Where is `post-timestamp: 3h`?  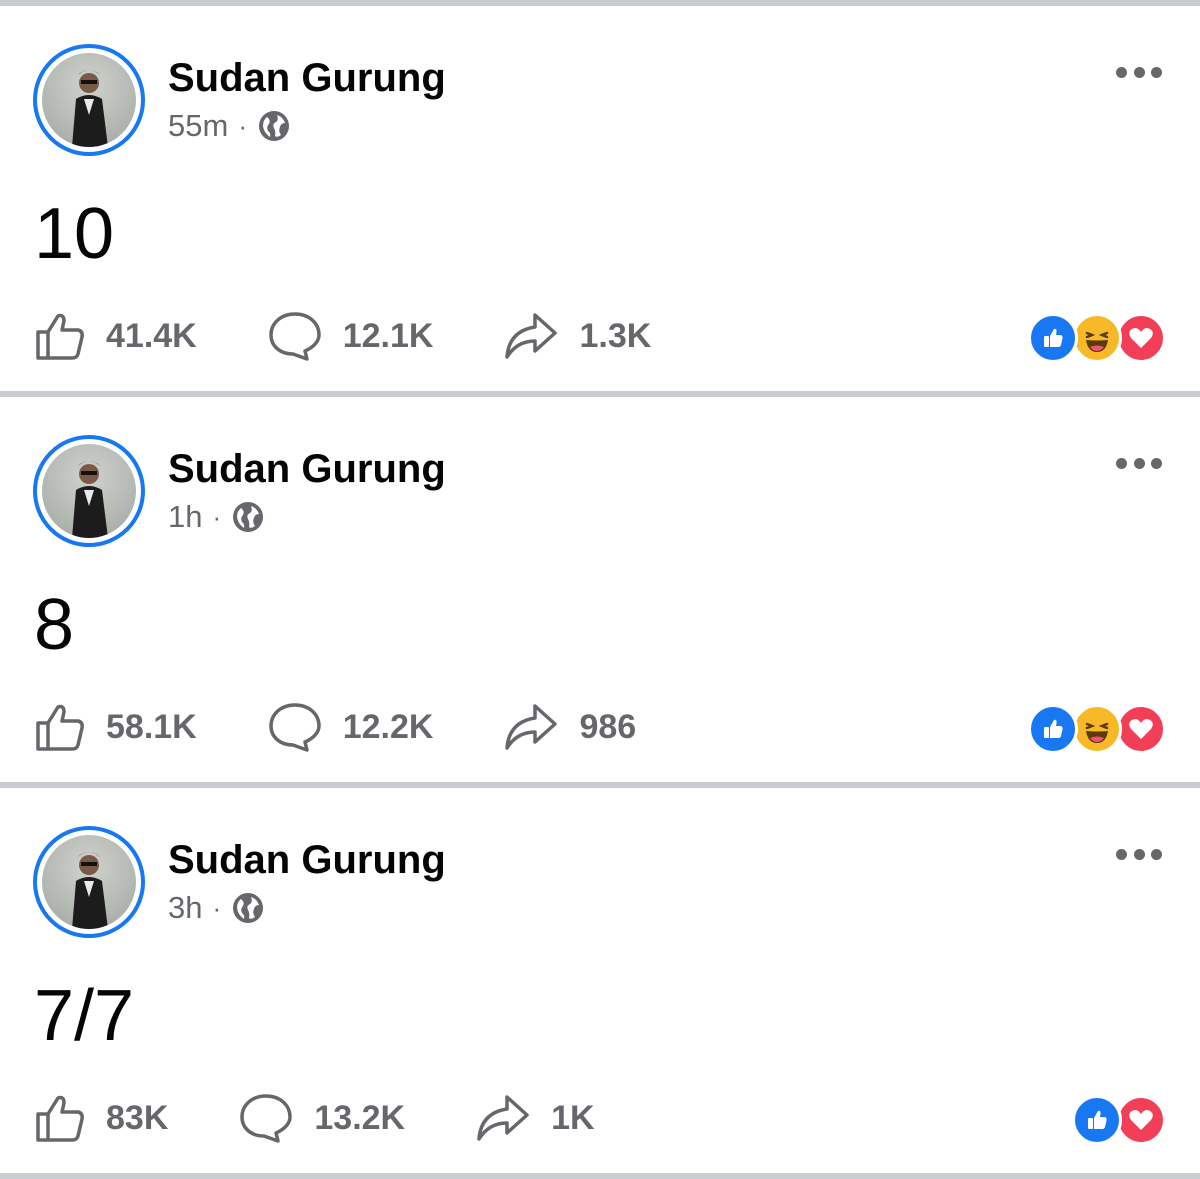 post-timestamp: 3h is located at coordinates (185, 908).